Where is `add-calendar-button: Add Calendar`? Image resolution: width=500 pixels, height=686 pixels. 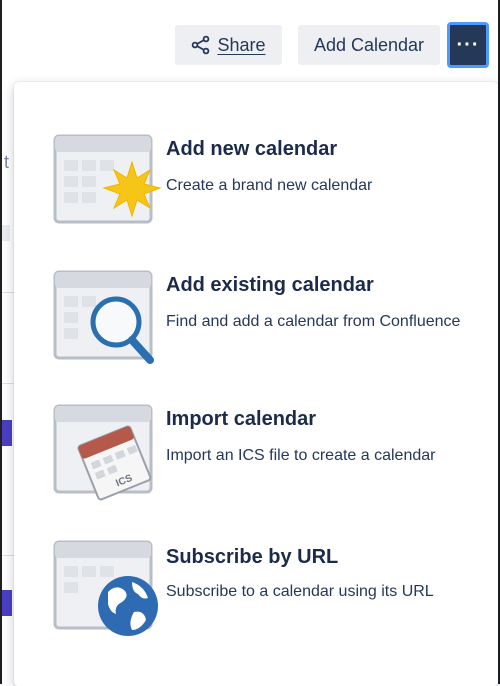 add-calendar-button: Add Calendar is located at coordinates (369, 45).